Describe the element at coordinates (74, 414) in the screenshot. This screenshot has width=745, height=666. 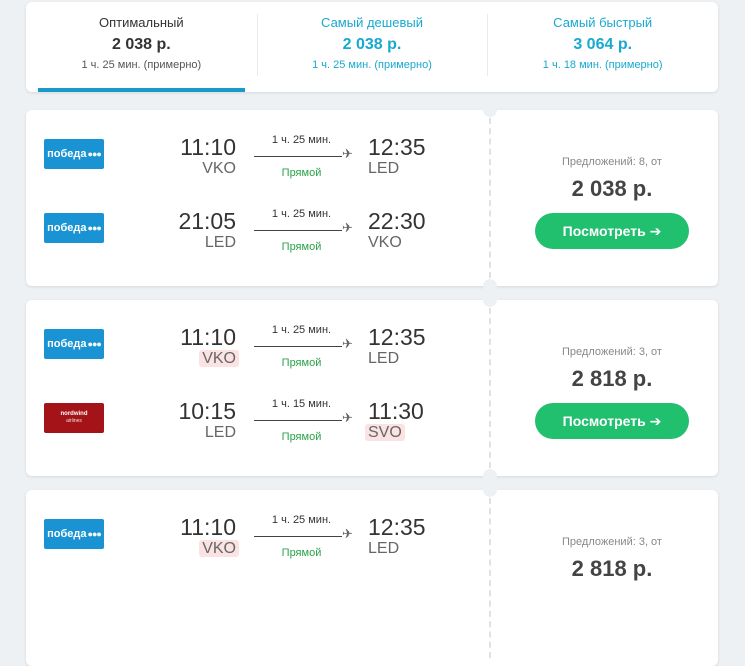
I see `airline-name: nordwind` at that location.